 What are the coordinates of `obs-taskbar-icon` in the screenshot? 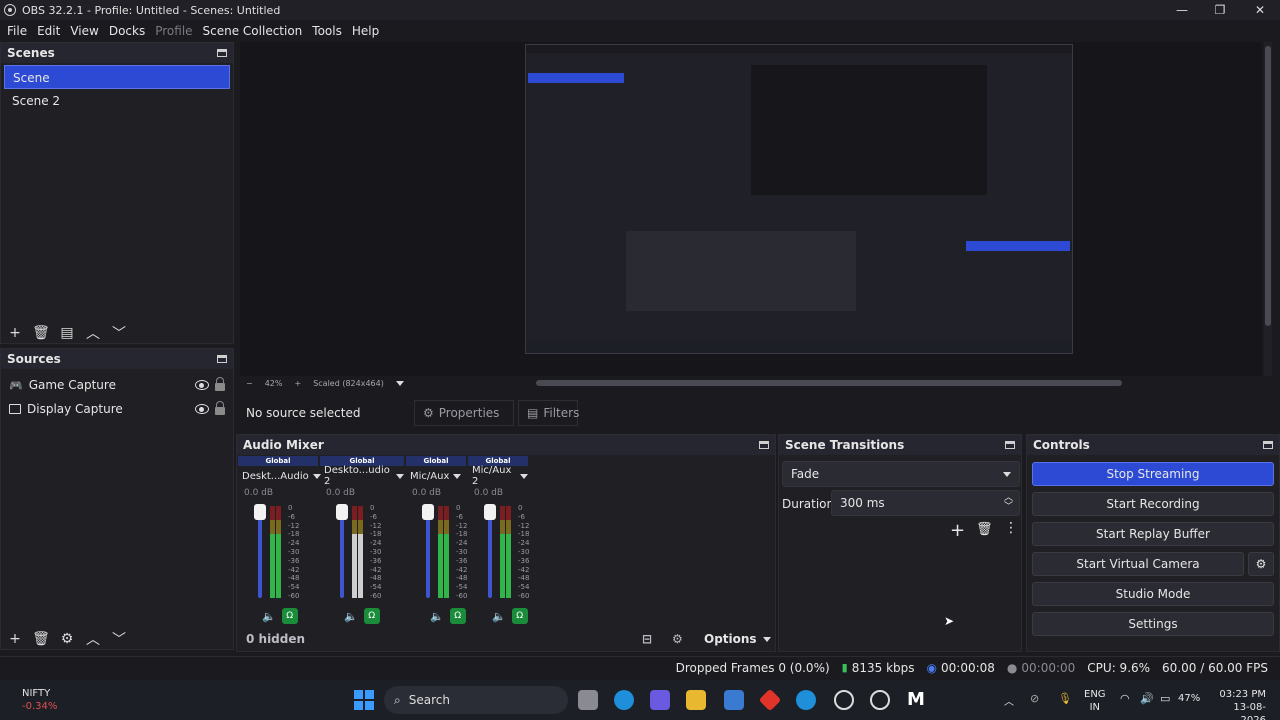 It's located at (880, 700).